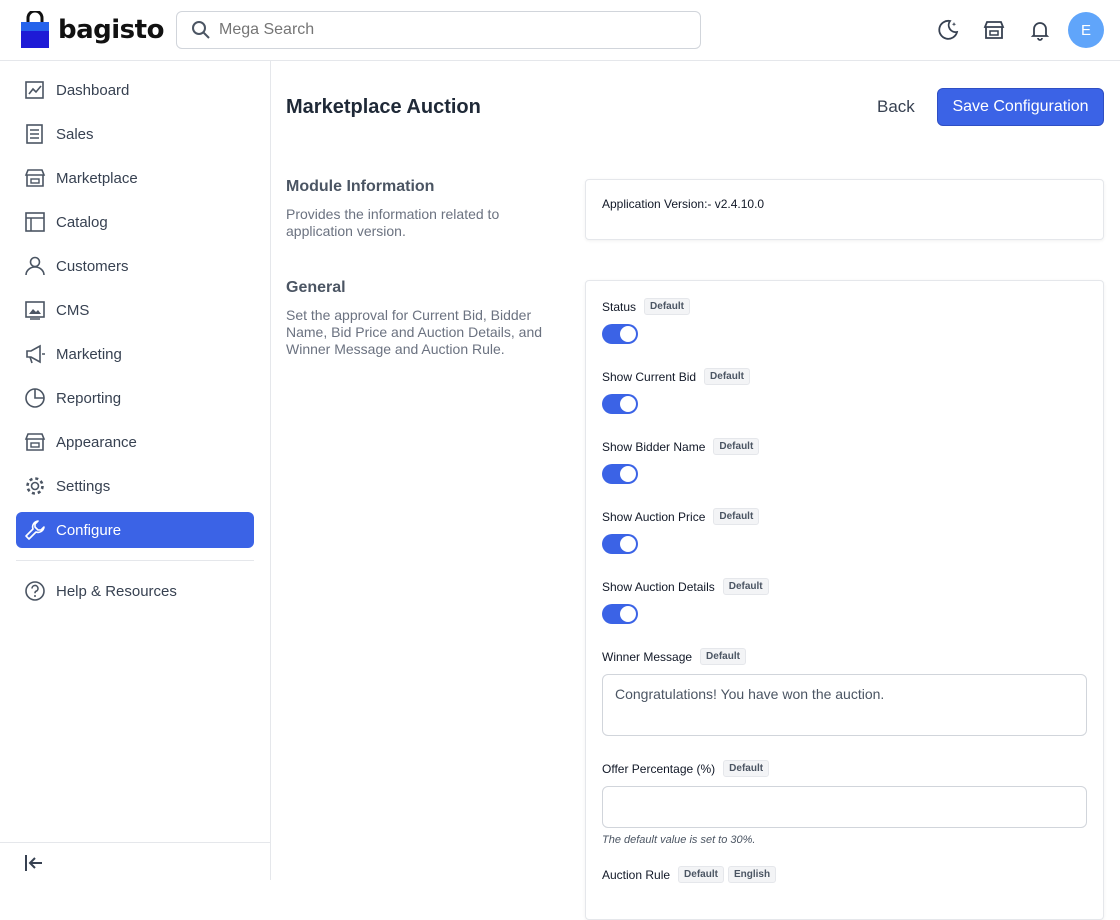 The image size is (1120, 920). Describe the element at coordinates (35, 266) in the screenshot. I see `user-icon` at that location.